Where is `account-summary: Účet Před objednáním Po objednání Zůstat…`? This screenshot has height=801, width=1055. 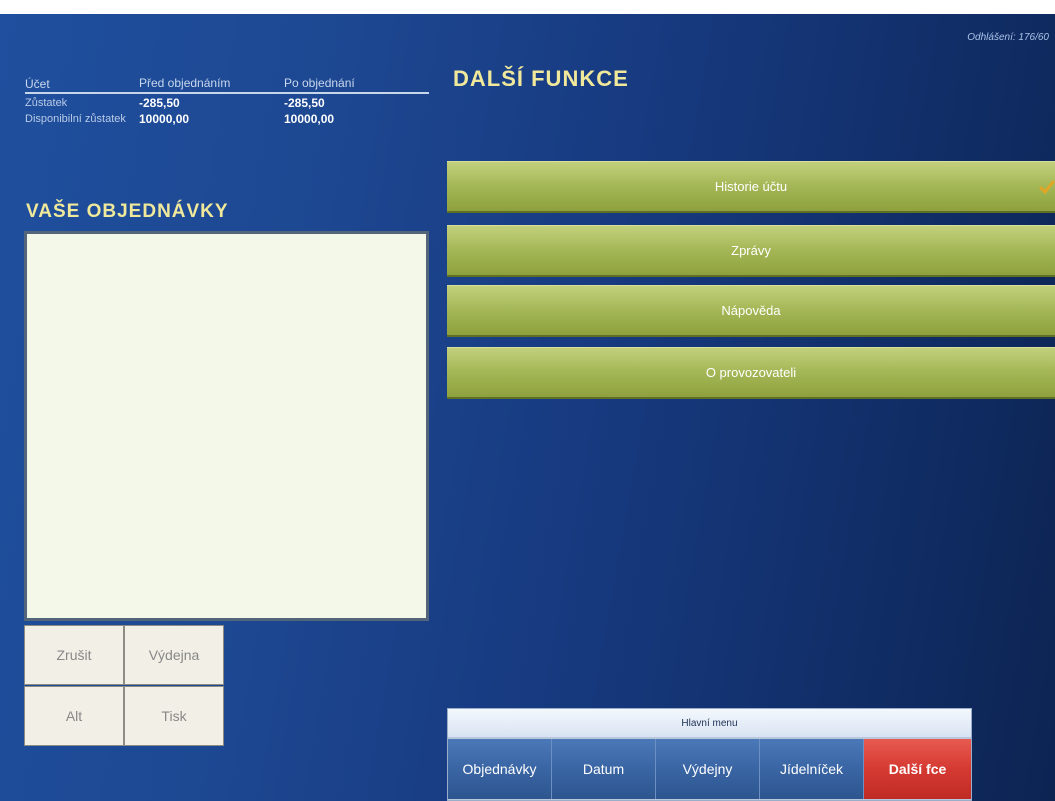
account-summary: Účet Před objednáním Po objednání Zůstat… is located at coordinates (227, 100).